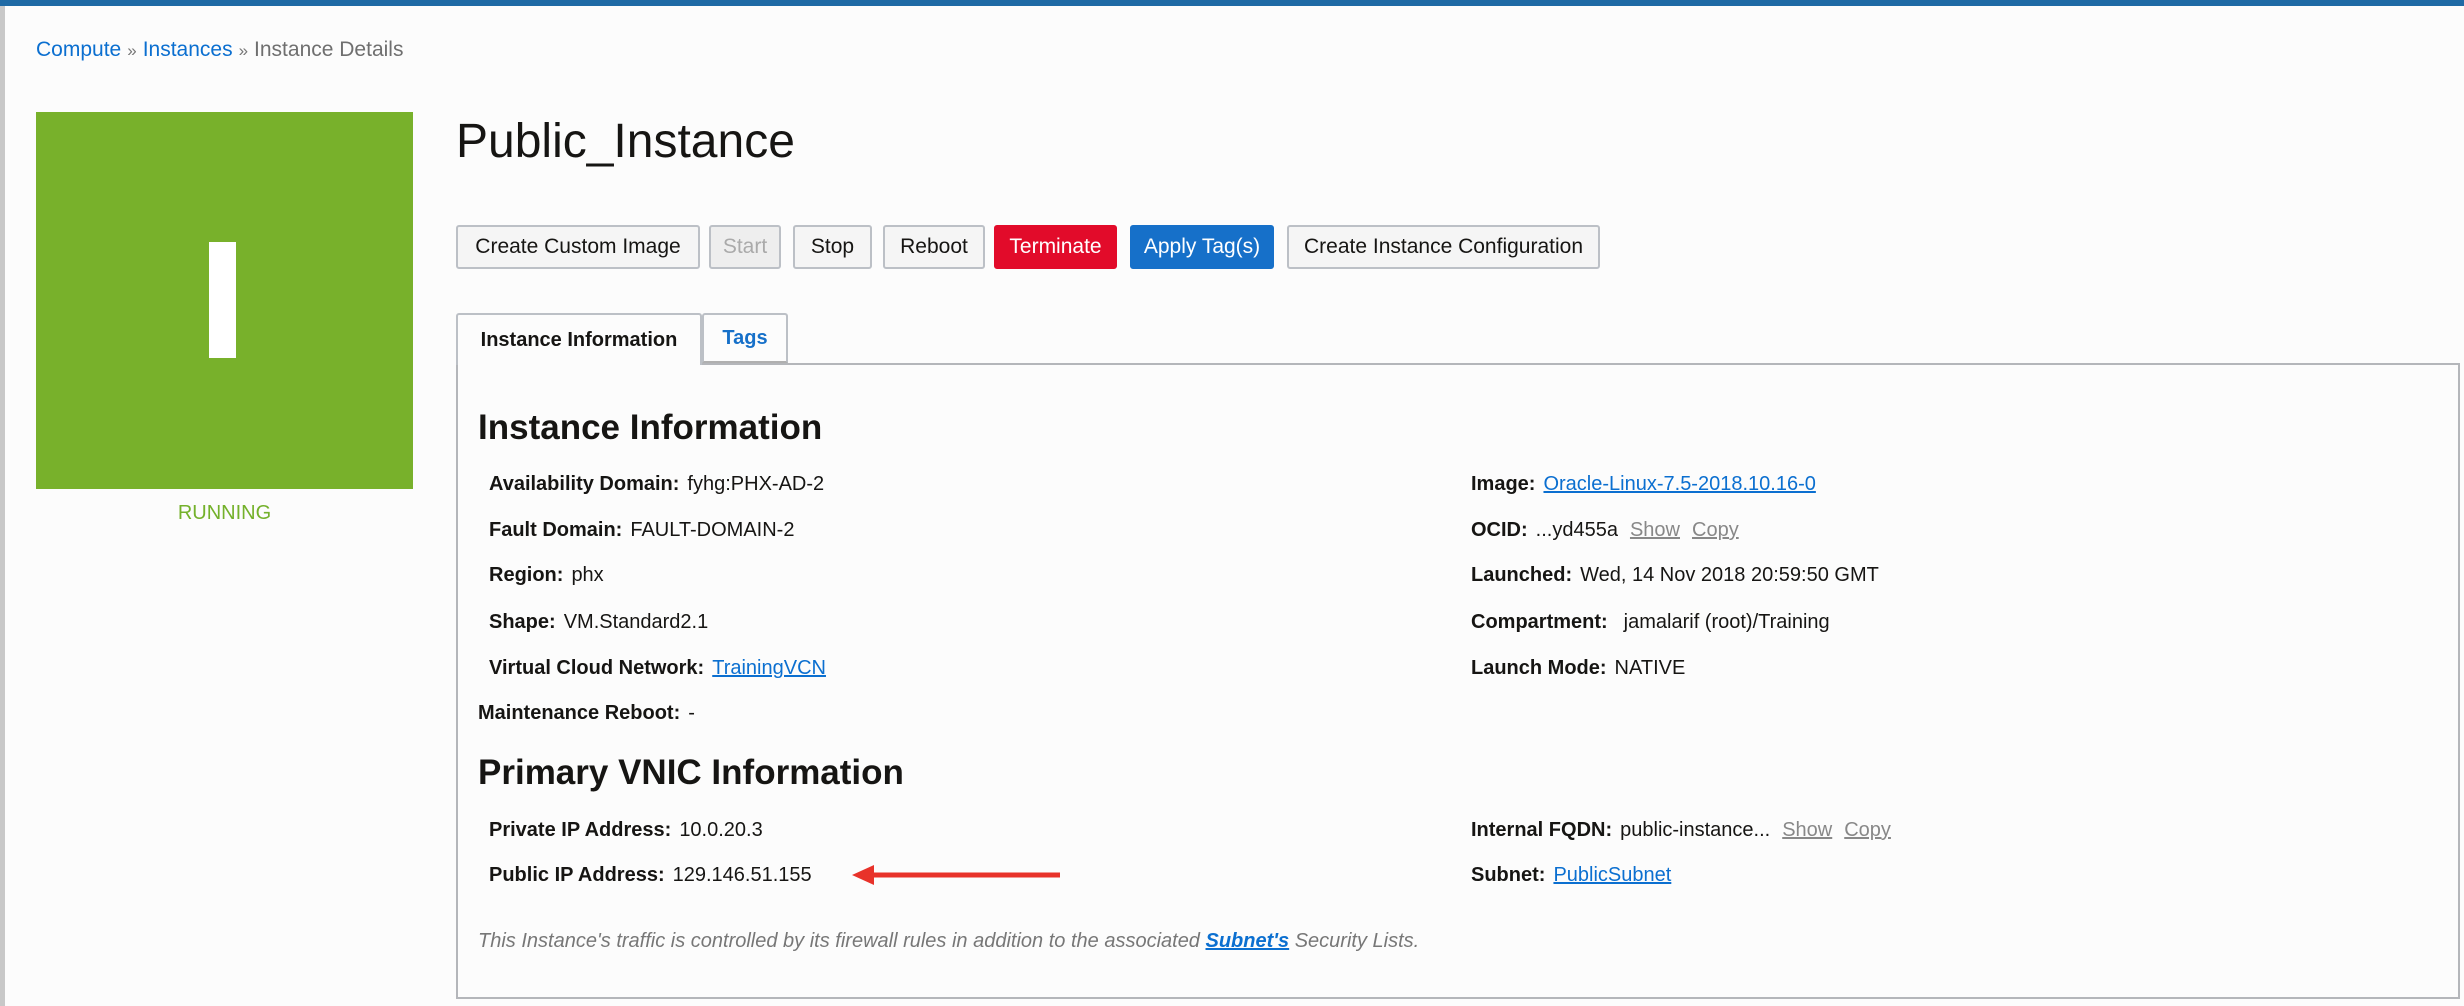 This screenshot has width=2464, height=1006. I want to click on compartment-row: Compartment: jamalarif (root)/Training, so click(1650, 622).